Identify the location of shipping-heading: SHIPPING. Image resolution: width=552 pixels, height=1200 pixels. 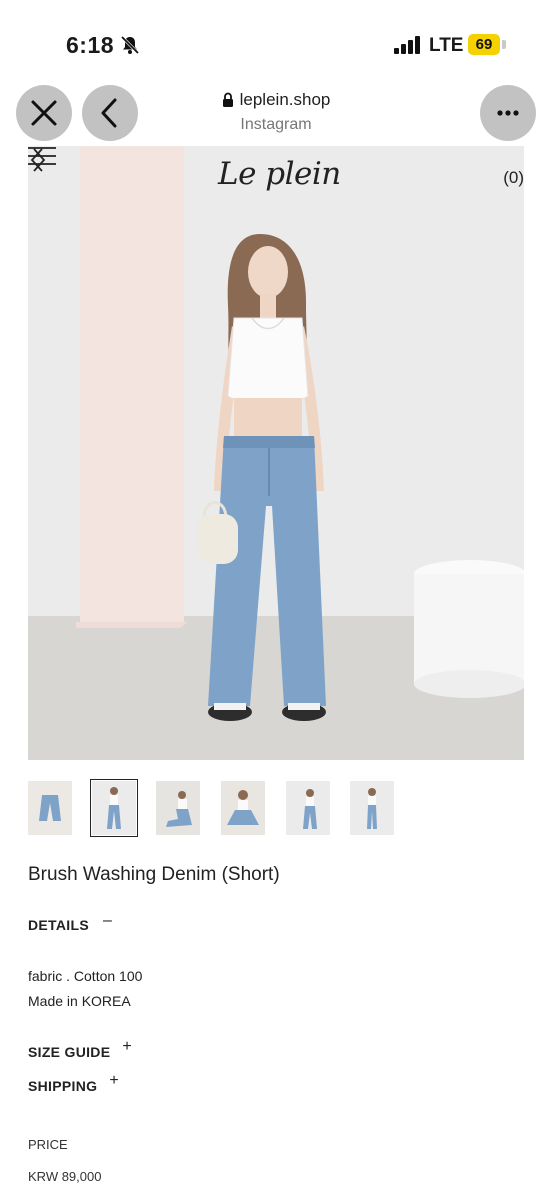
(63, 1086).